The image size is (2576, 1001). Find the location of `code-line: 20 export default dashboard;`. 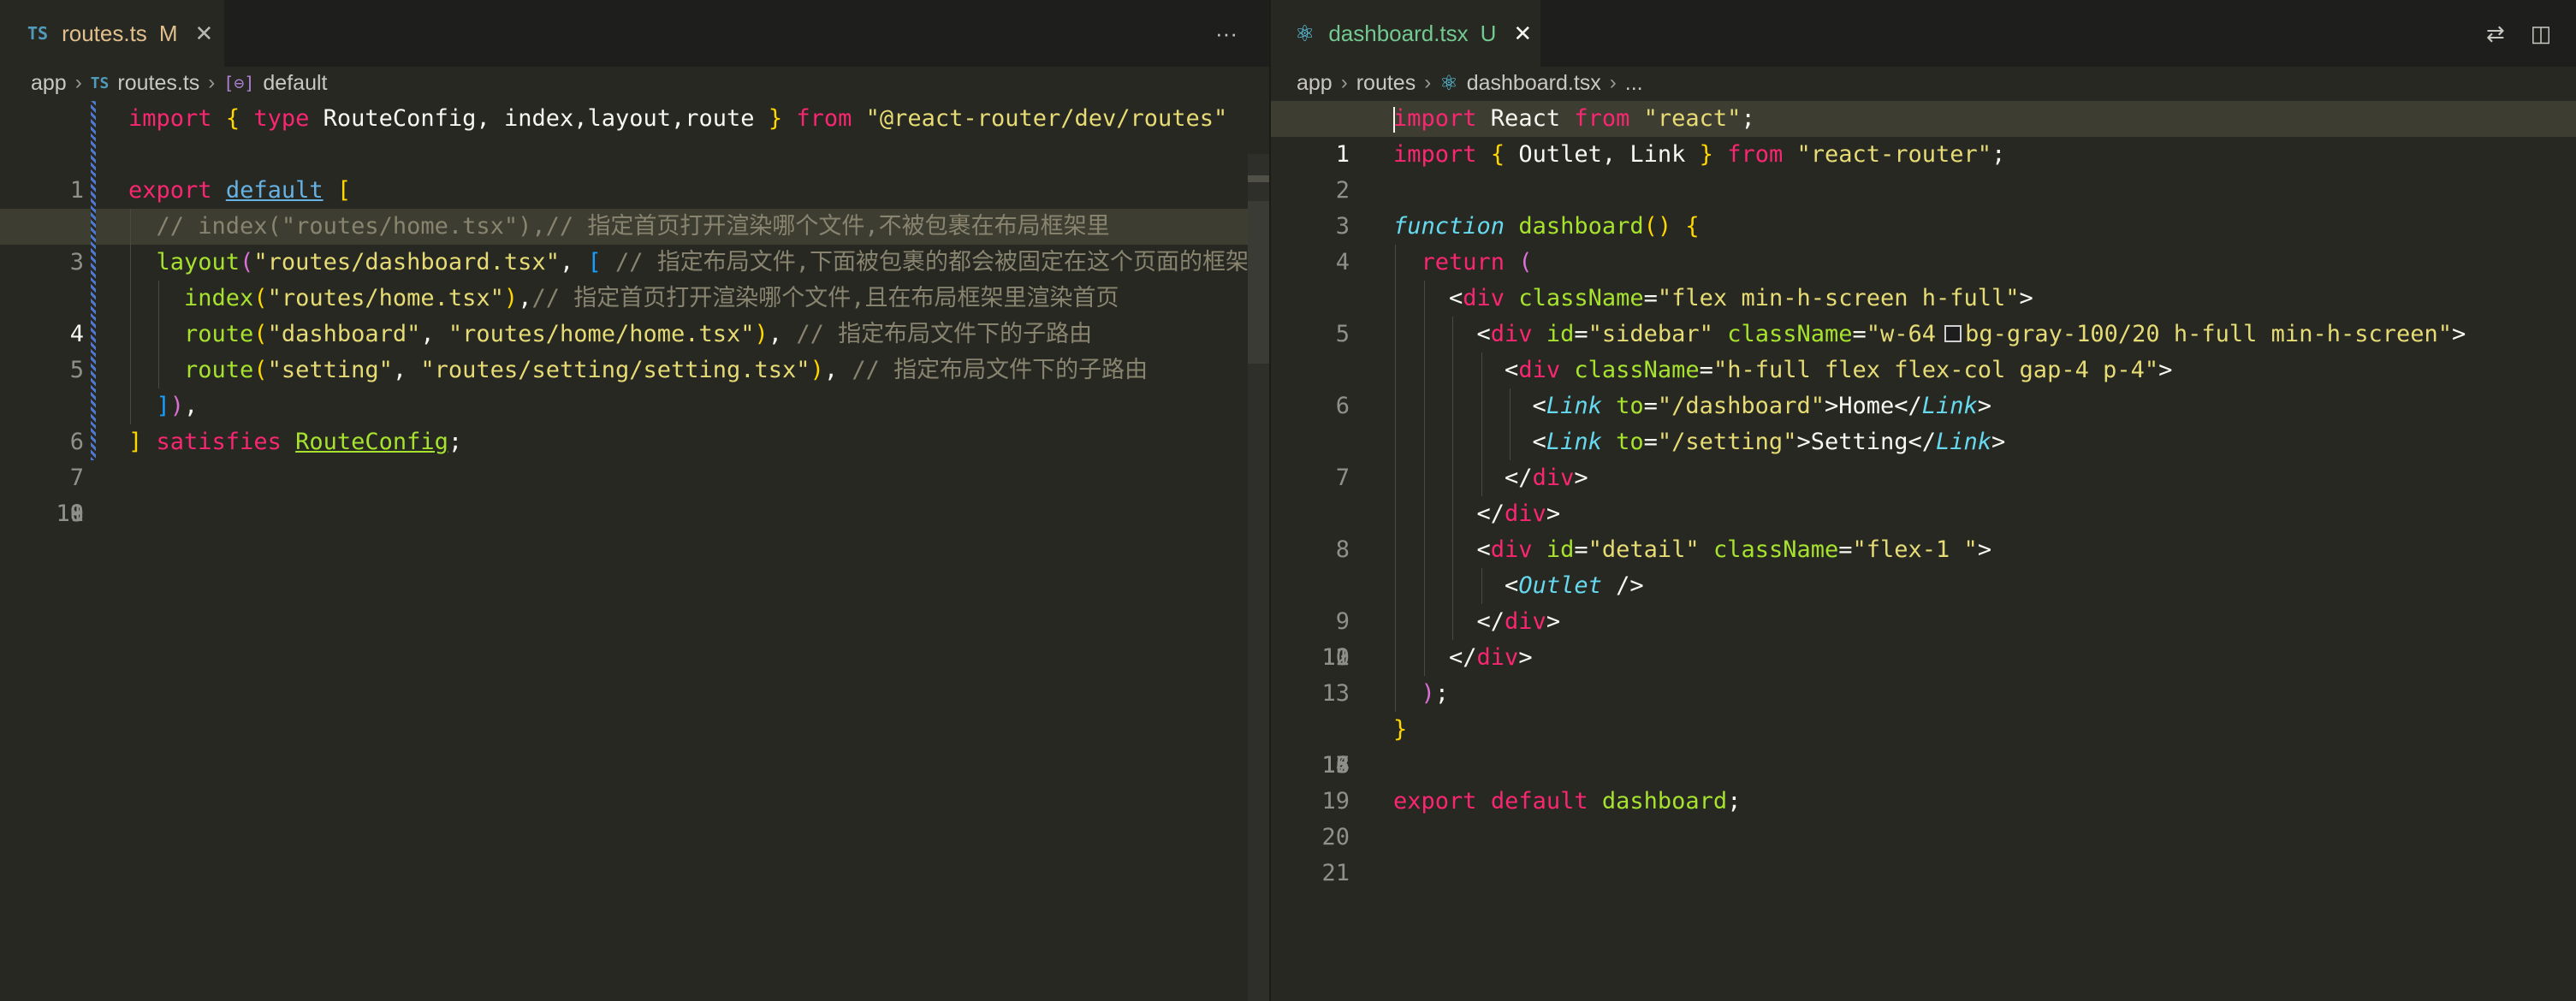

code-line: 20 export default dashboard; is located at coordinates (1923, 817).